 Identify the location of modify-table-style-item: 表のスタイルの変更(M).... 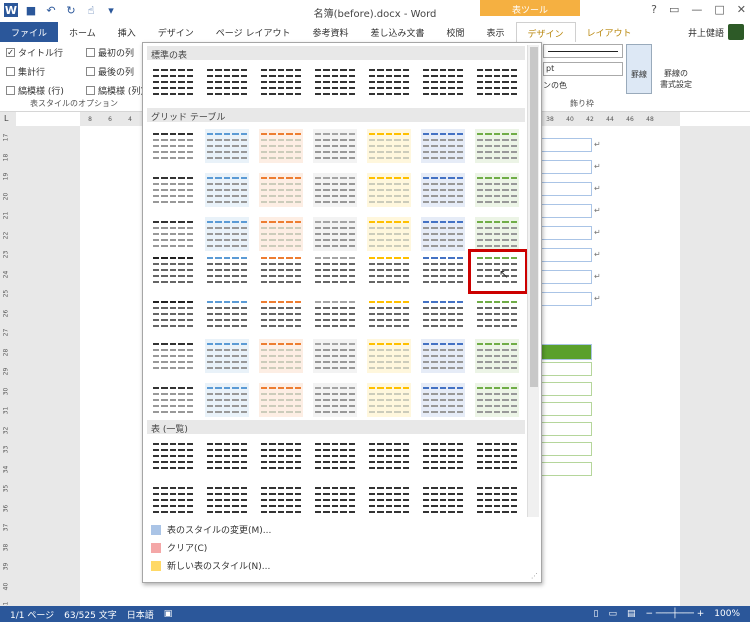
(211, 529).